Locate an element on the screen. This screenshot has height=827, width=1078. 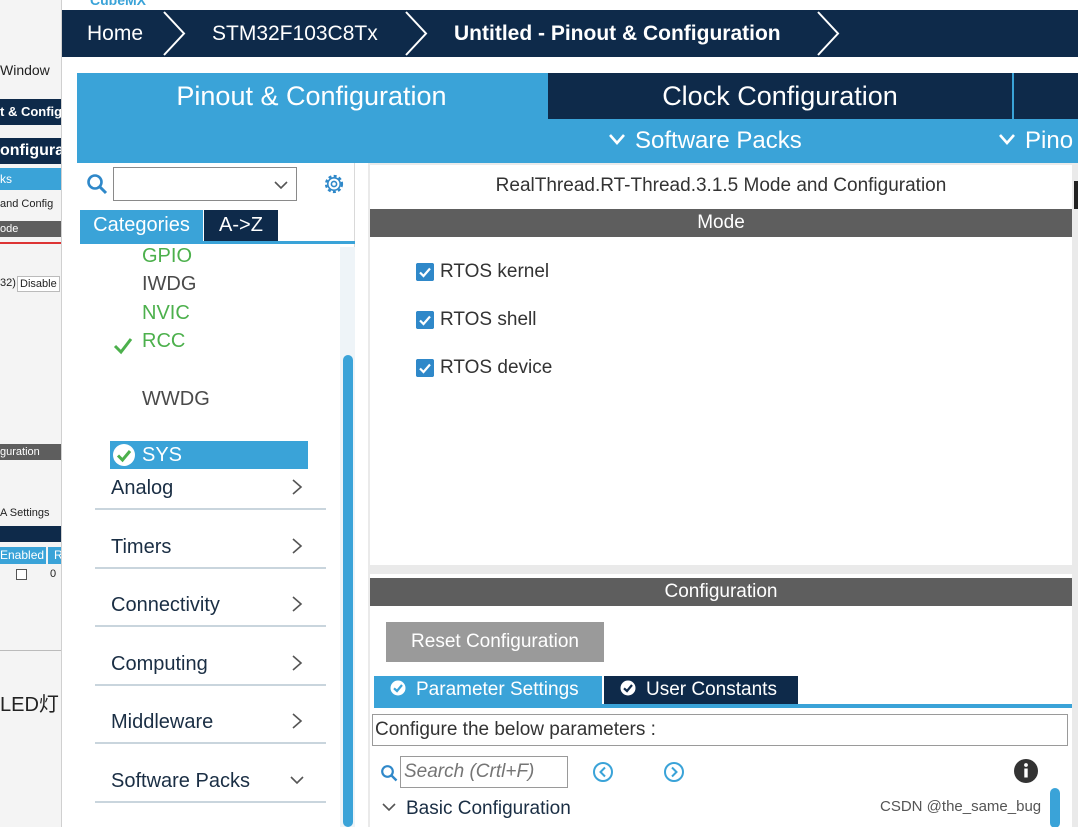
tab-next-partial is located at coordinates (1046, 96).